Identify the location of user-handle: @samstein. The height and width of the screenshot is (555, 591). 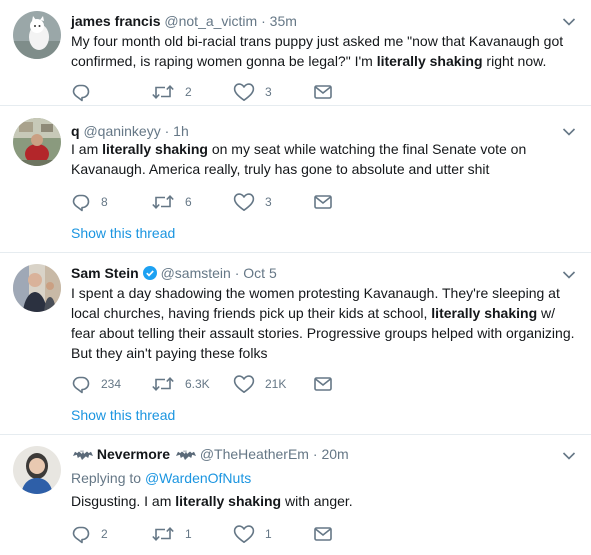
(196, 273).